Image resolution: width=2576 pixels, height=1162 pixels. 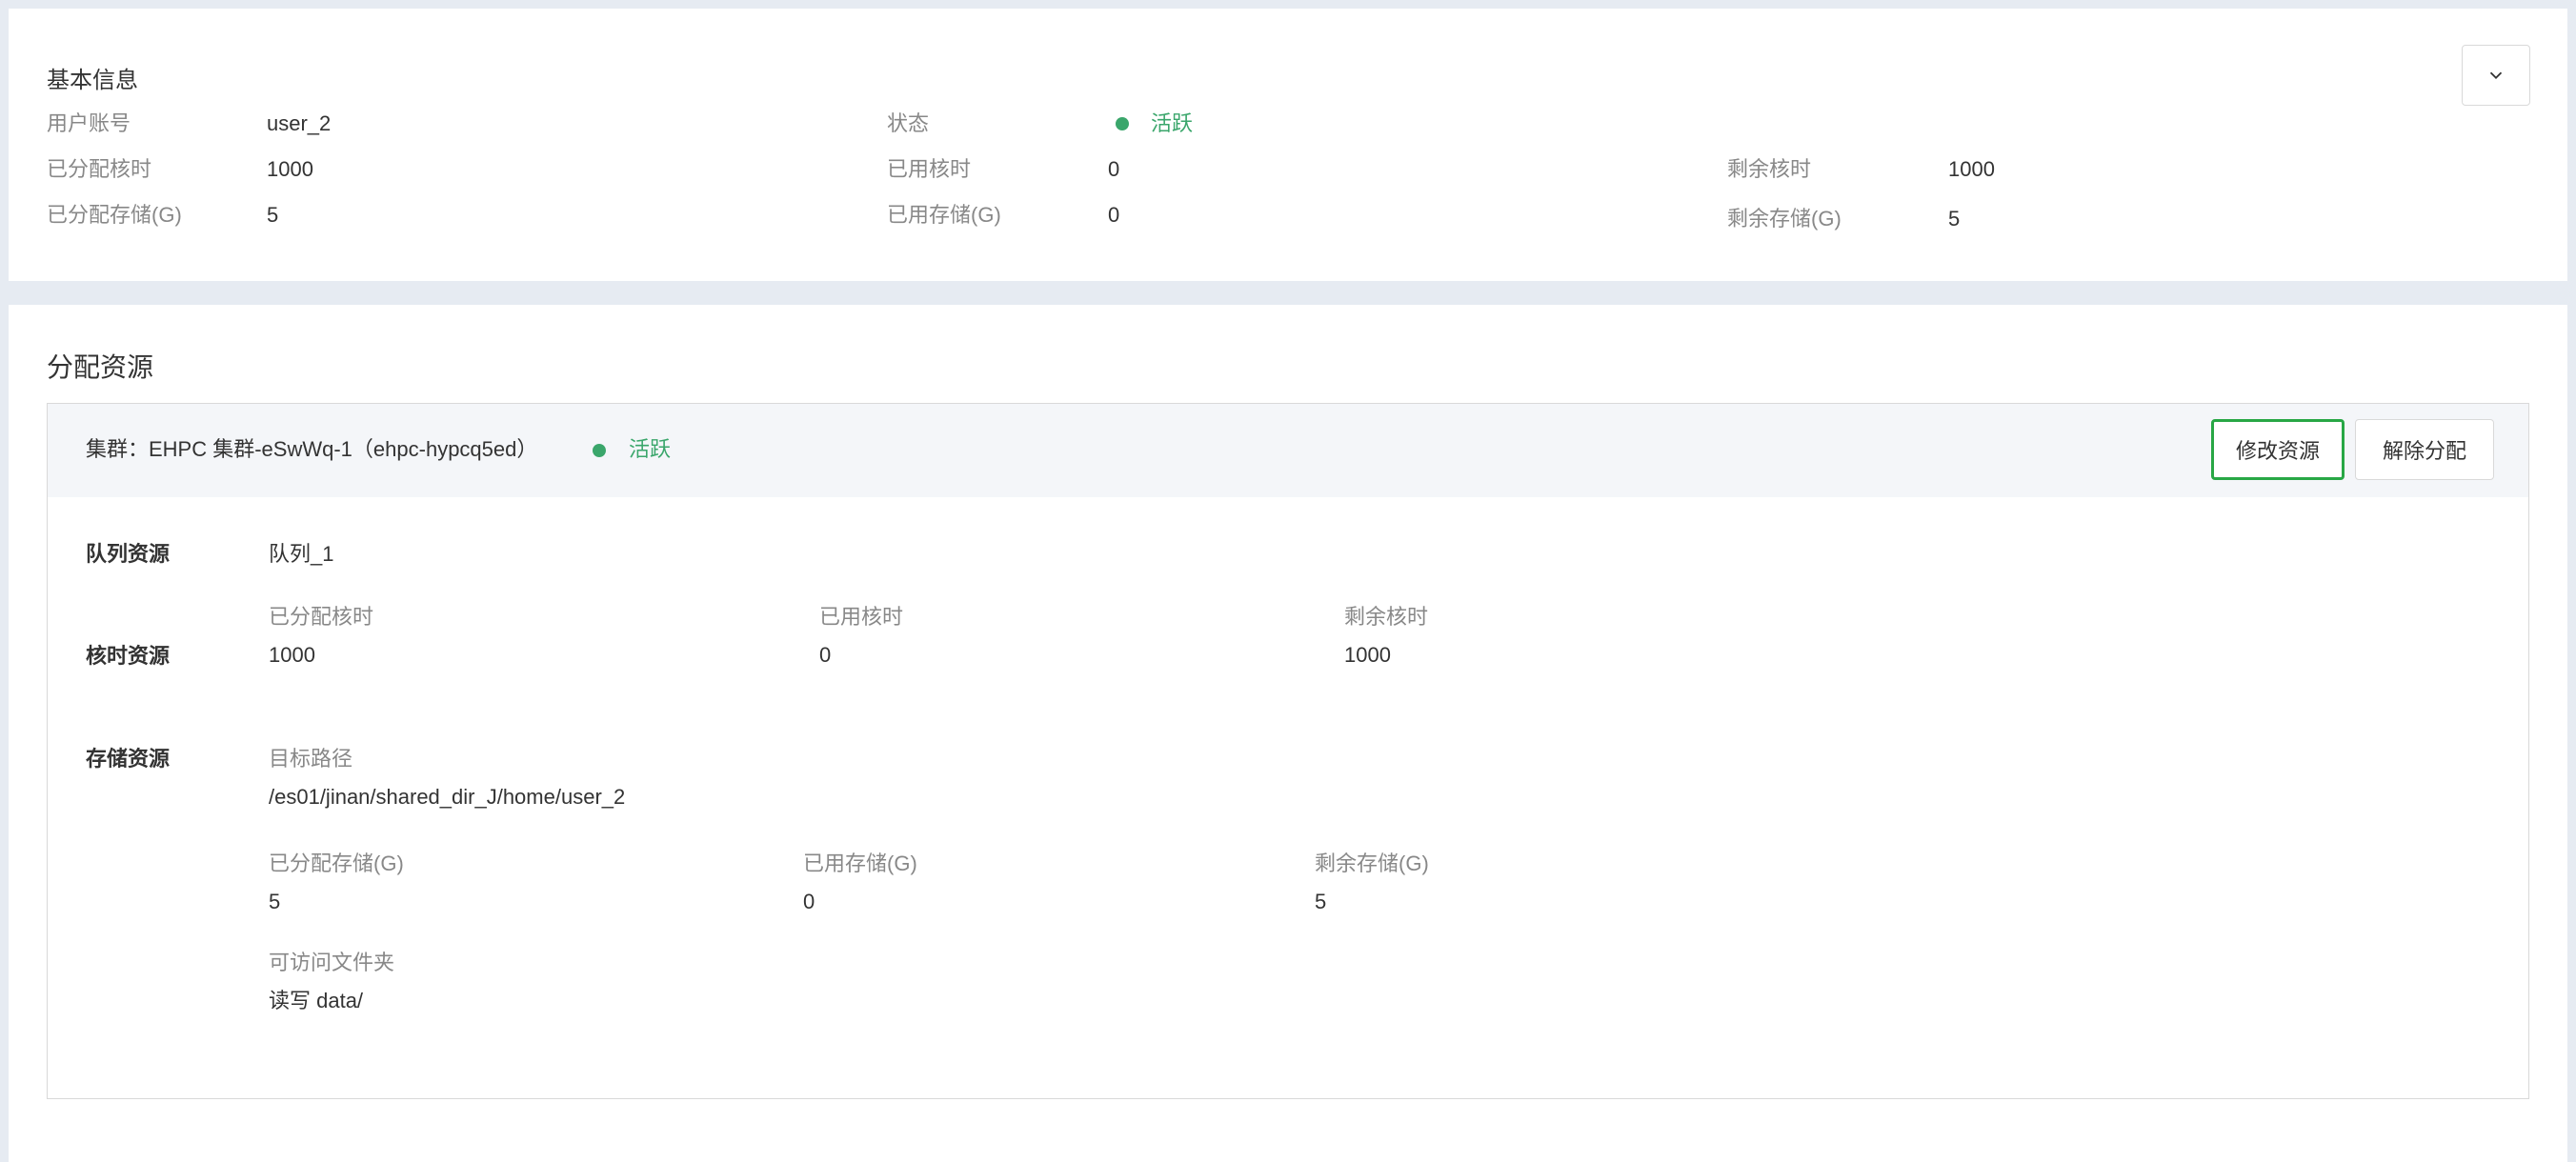 What do you see at coordinates (312, 449) in the screenshot?
I see `cluster-title: 集群：EHPC 集群-eSwWq-1（ehpc-hypcq5ed）` at bounding box center [312, 449].